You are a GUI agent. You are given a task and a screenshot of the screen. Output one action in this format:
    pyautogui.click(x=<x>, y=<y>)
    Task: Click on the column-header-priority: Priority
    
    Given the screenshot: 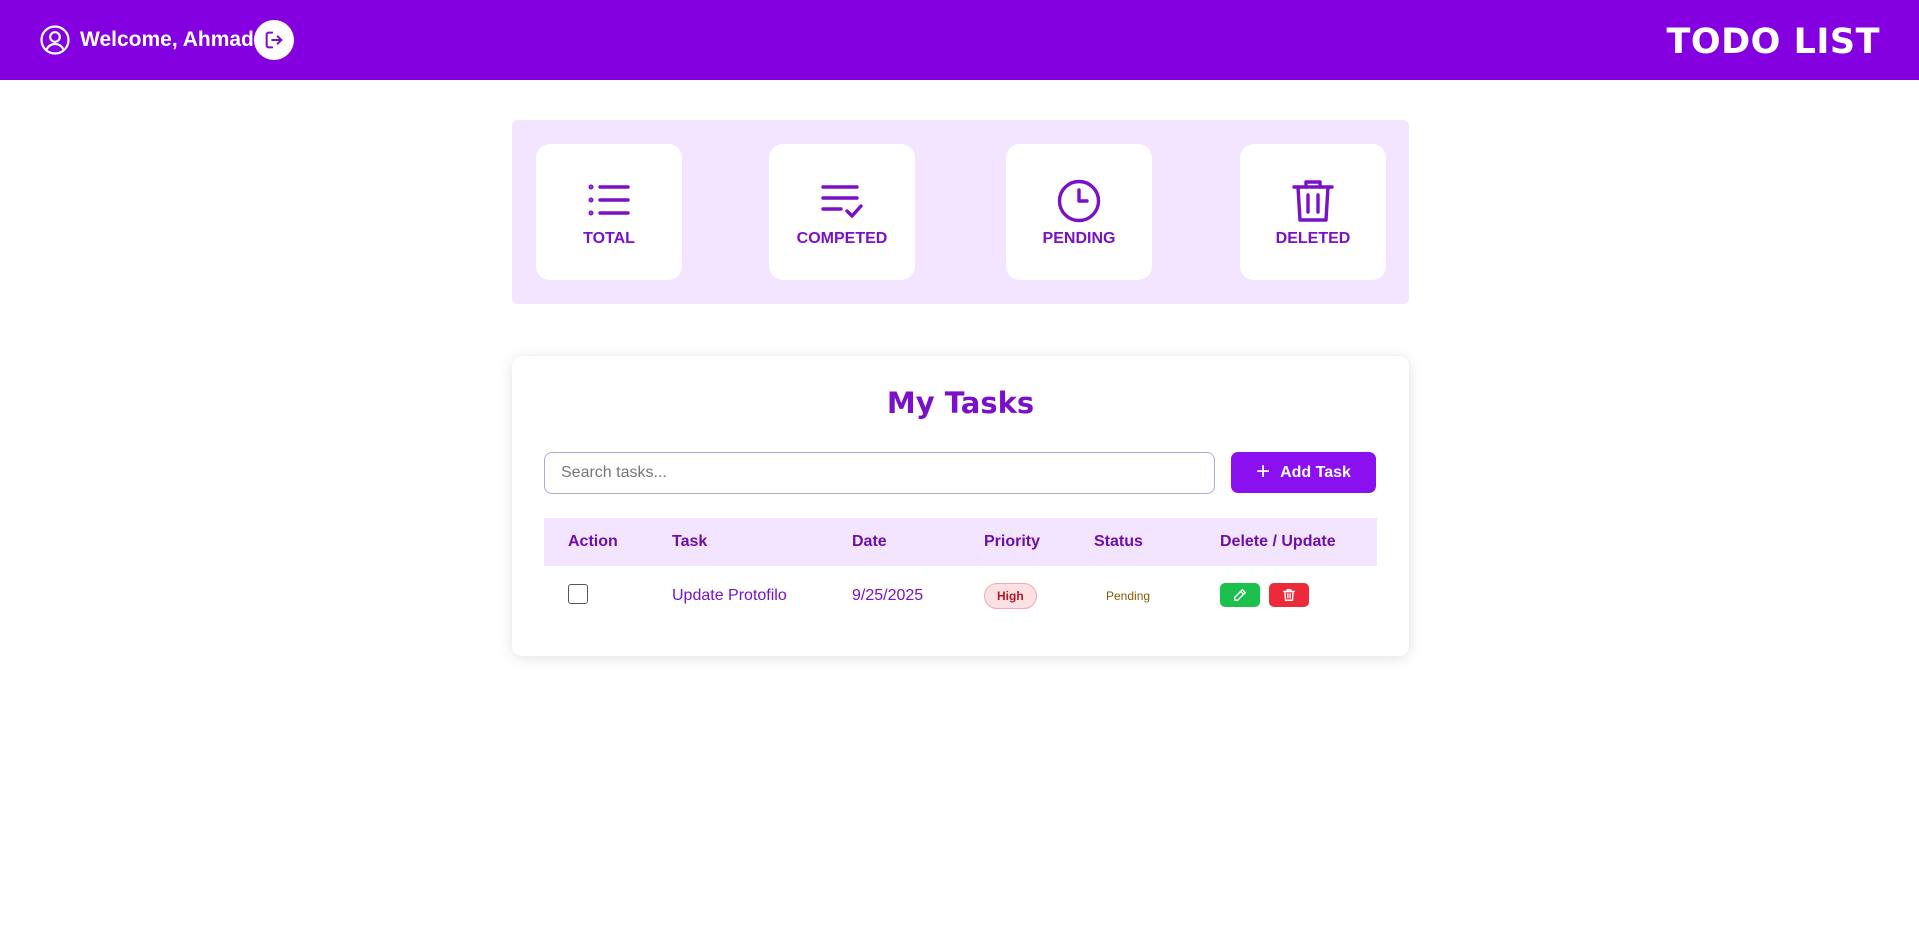 What is the action you would take?
    pyautogui.click(x=1012, y=541)
    